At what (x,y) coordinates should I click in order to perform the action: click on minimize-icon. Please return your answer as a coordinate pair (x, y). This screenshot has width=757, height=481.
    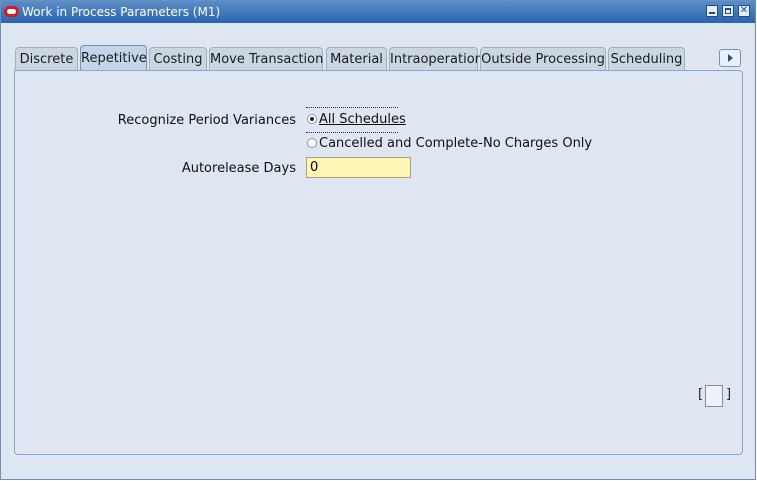
    Looking at the image, I should click on (712, 11).